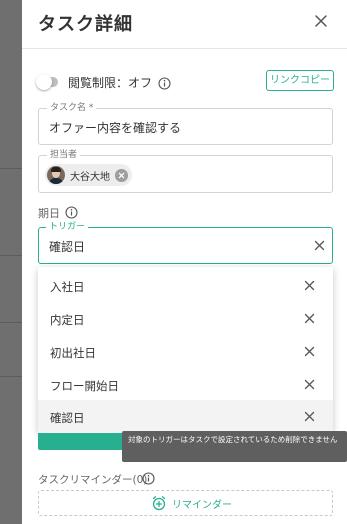 This screenshot has width=347, height=524. I want to click on task-name-value: オファー内容を確認する, so click(115, 127).